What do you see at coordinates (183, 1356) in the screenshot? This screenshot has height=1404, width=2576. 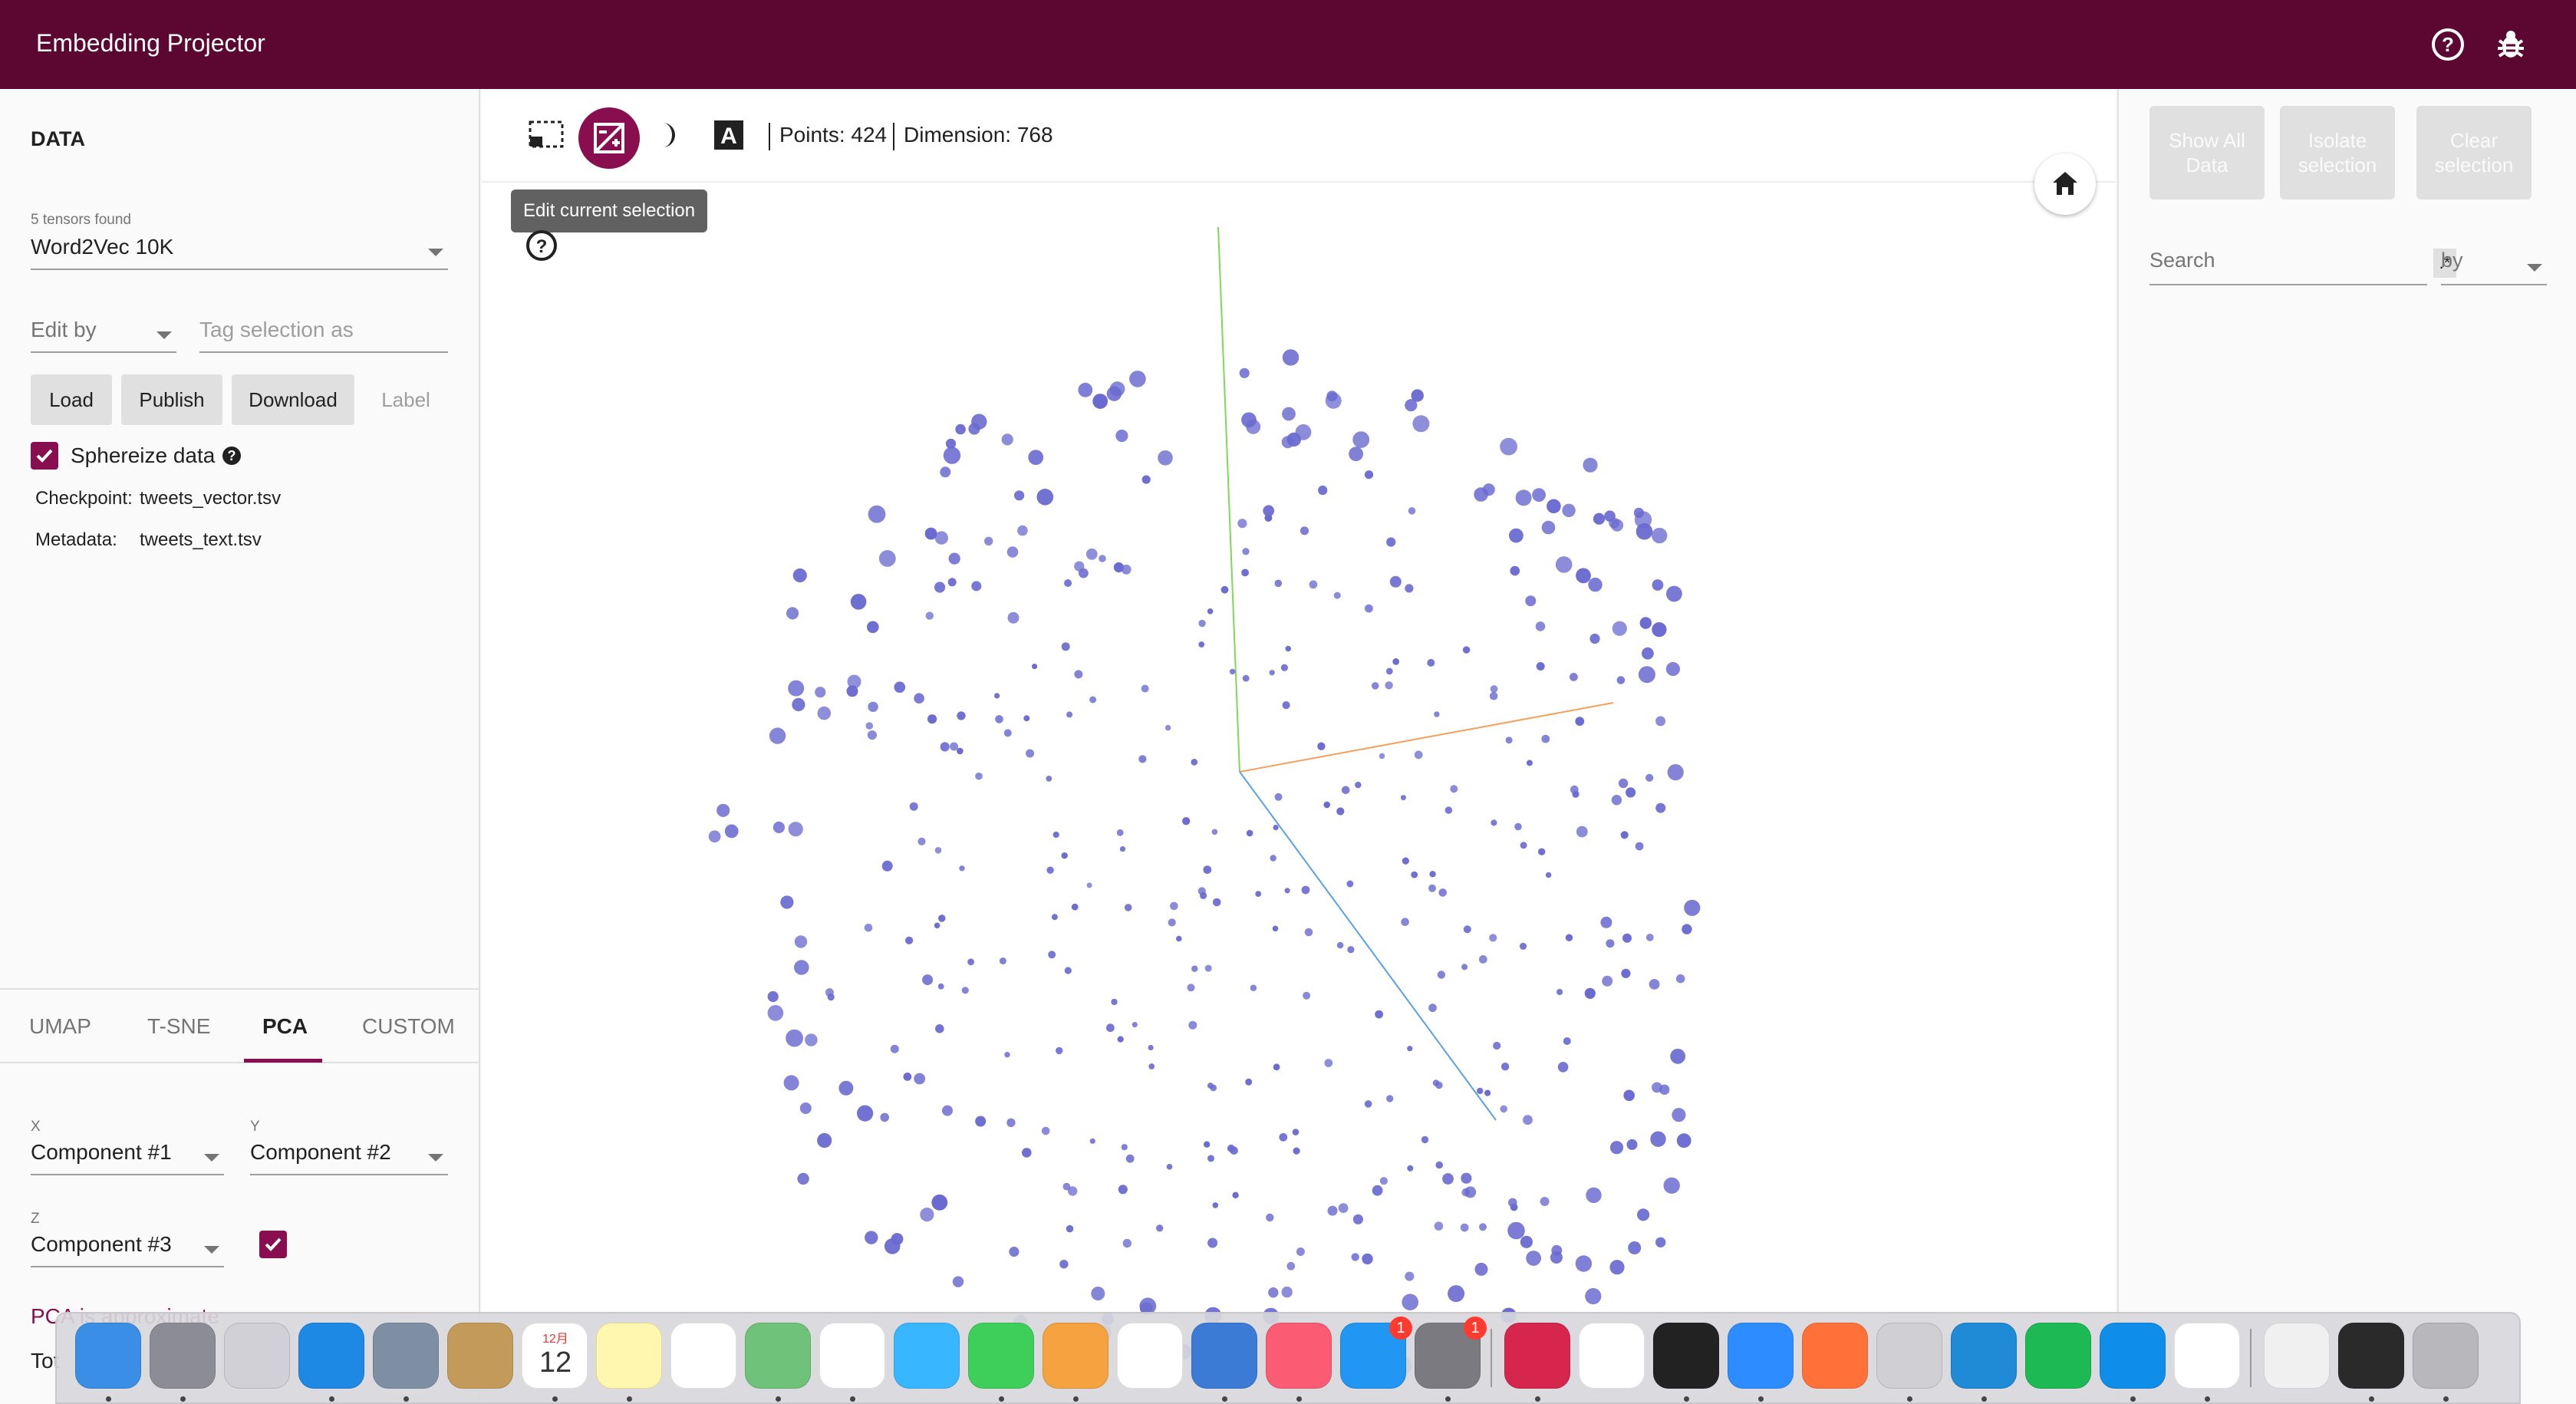 I see `dock-app-launchpad-icon` at bounding box center [183, 1356].